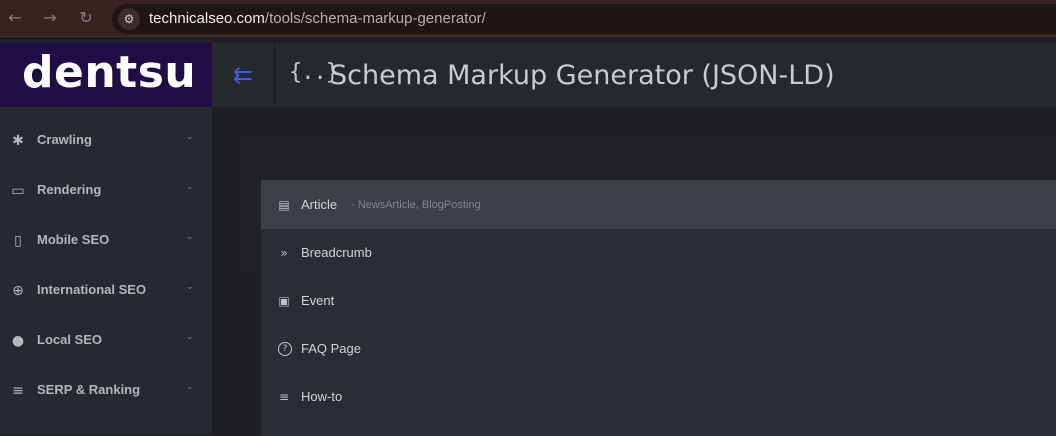 Image resolution: width=1056 pixels, height=436 pixels. Describe the element at coordinates (322, 396) in the screenshot. I see `option-label: How-to` at that location.